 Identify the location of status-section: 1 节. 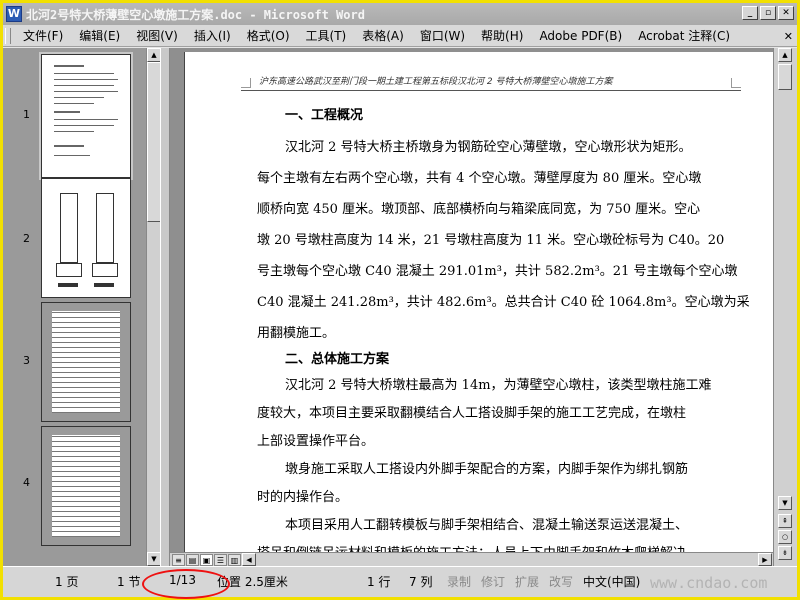
(129, 582).